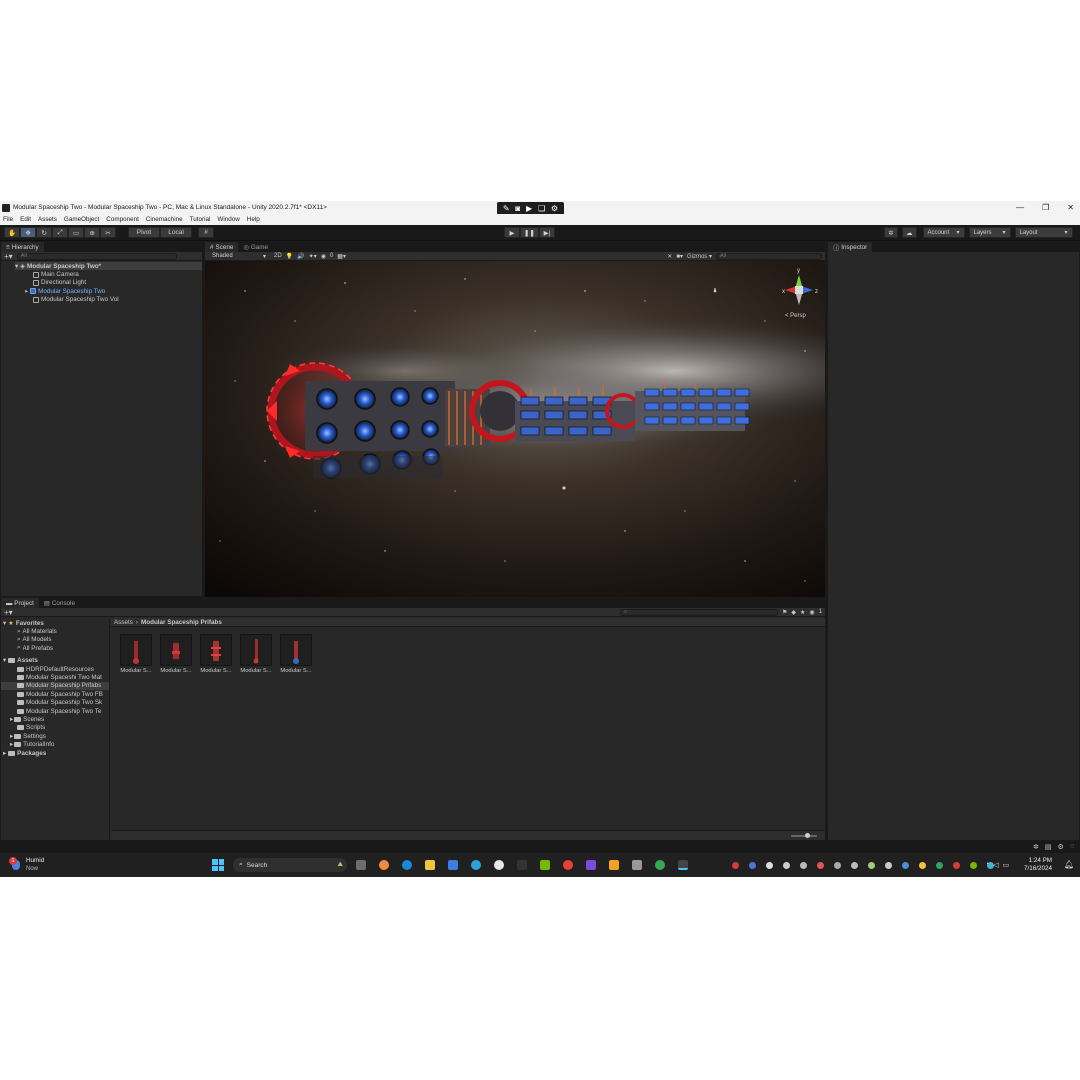 This screenshot has width=1080, height=1080. Describe the element at coordinates (591, 865) in the screenshot. I see `clipchamp-icon` at that location.